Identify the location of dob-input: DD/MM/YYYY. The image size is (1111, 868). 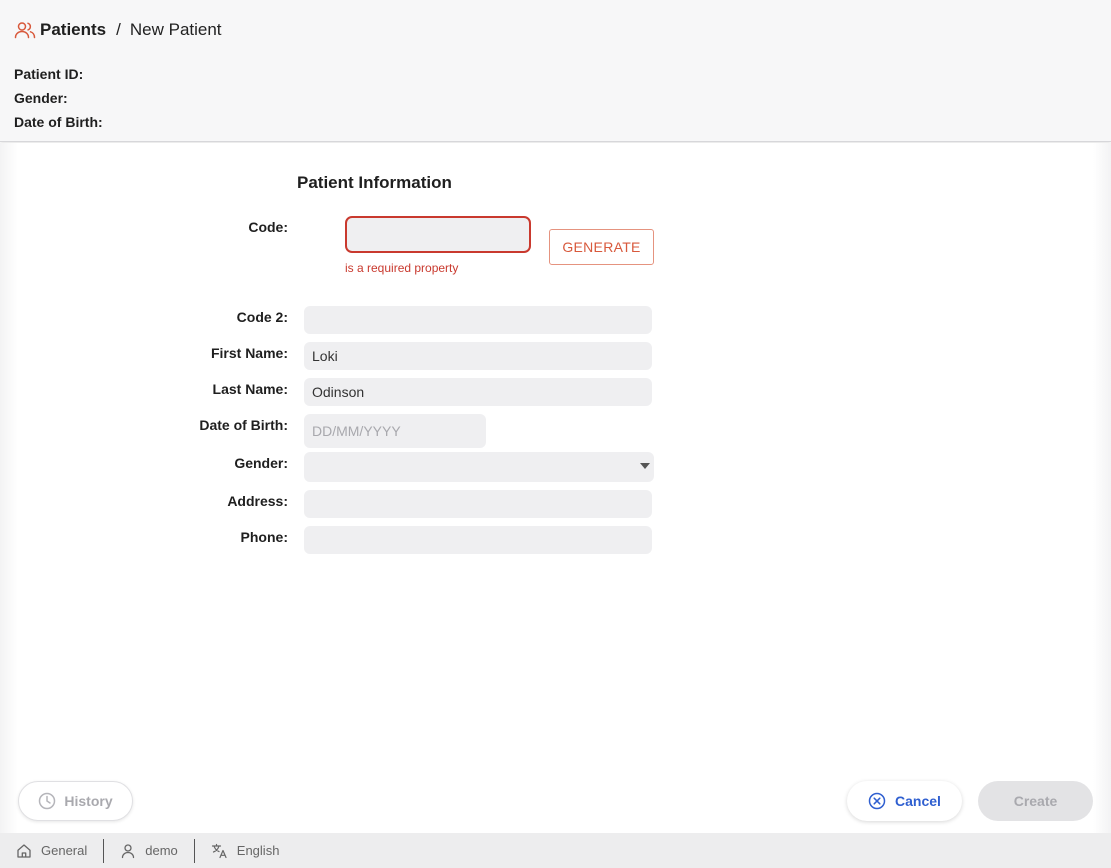
(395, 431).